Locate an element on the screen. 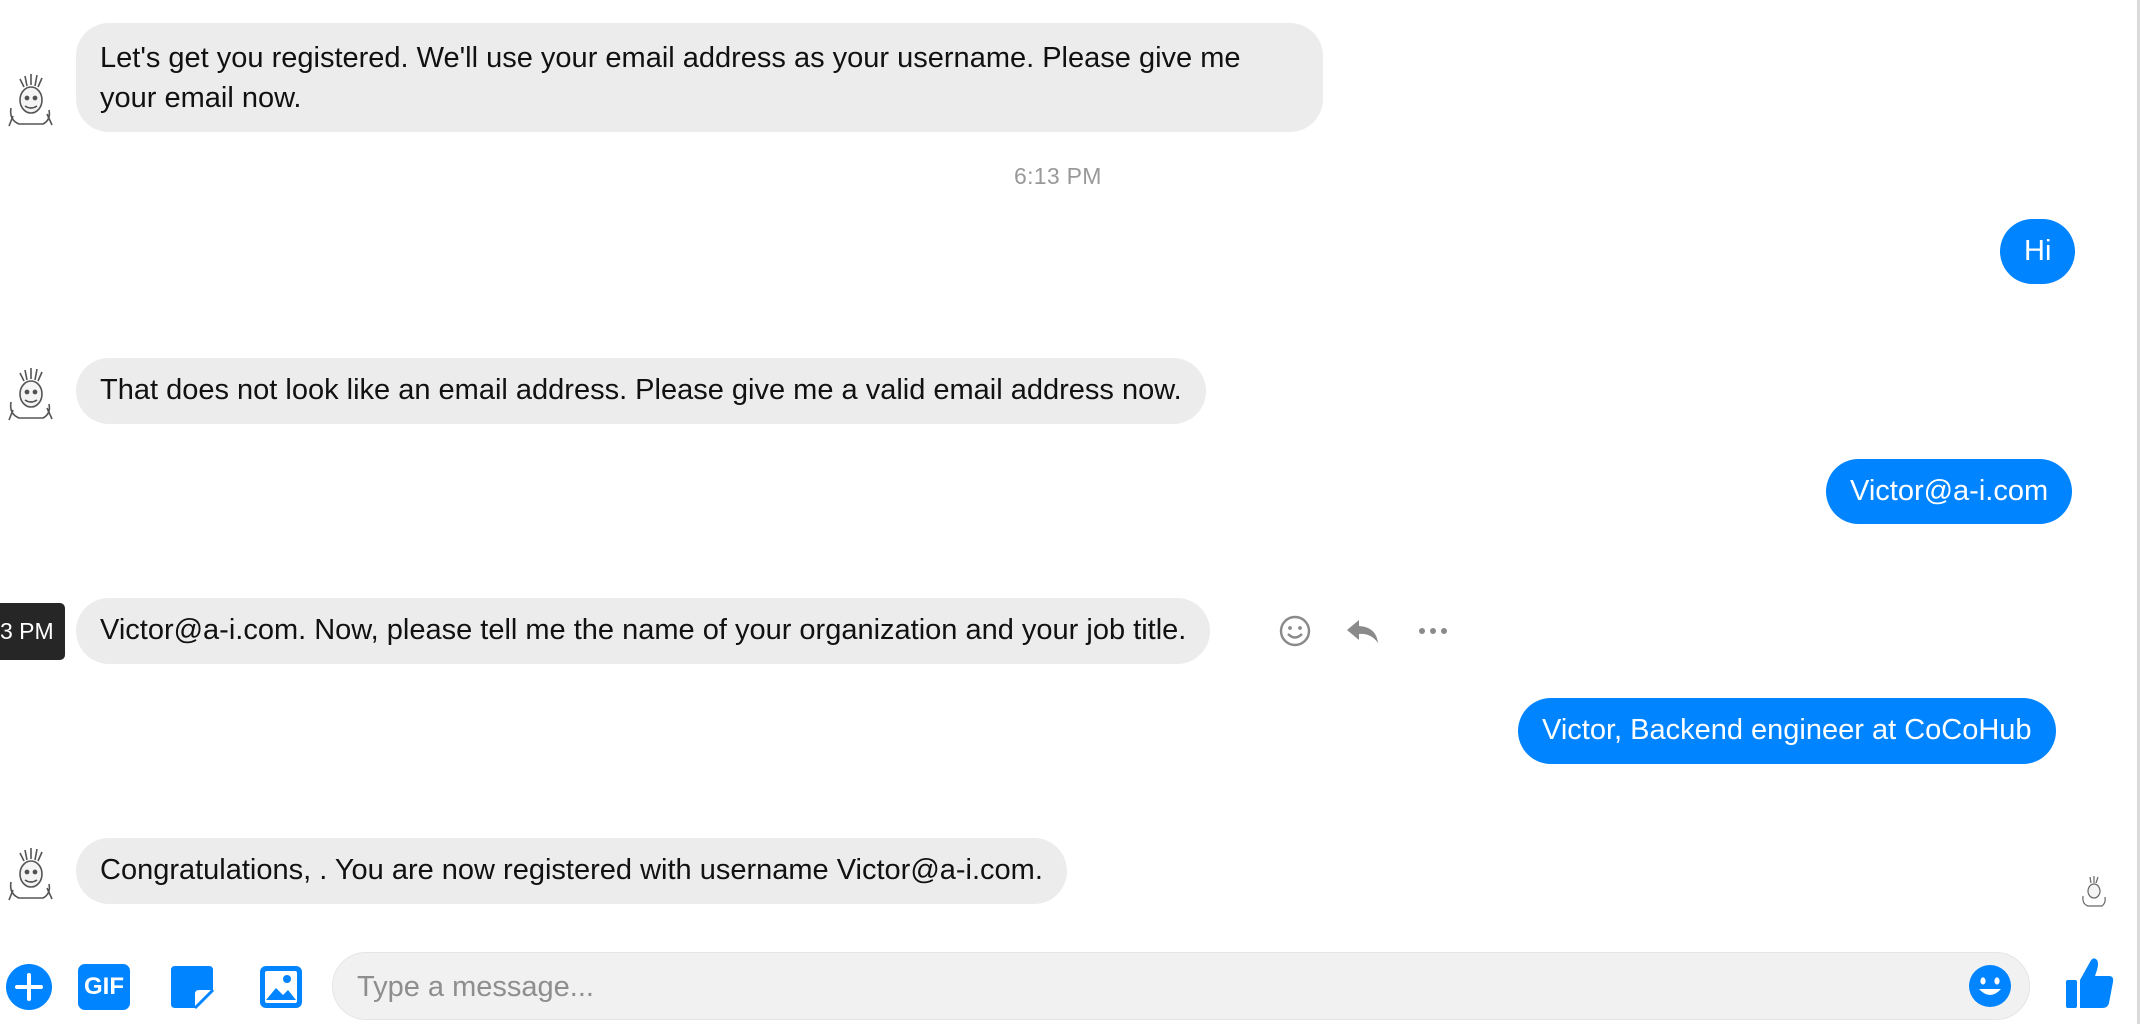 This screenshot has height=1024, width=2140. message-input is located at coordinates (1157, 987).